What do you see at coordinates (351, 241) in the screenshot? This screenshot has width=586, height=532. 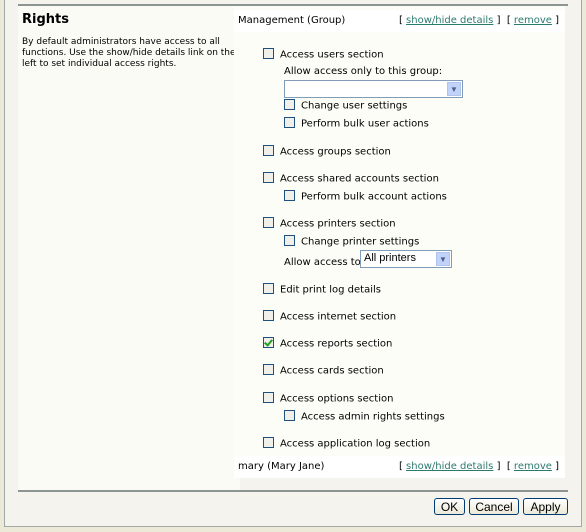 I see `perm-change-printer-settings: Change printer settings` at bounding box center [351, 241].